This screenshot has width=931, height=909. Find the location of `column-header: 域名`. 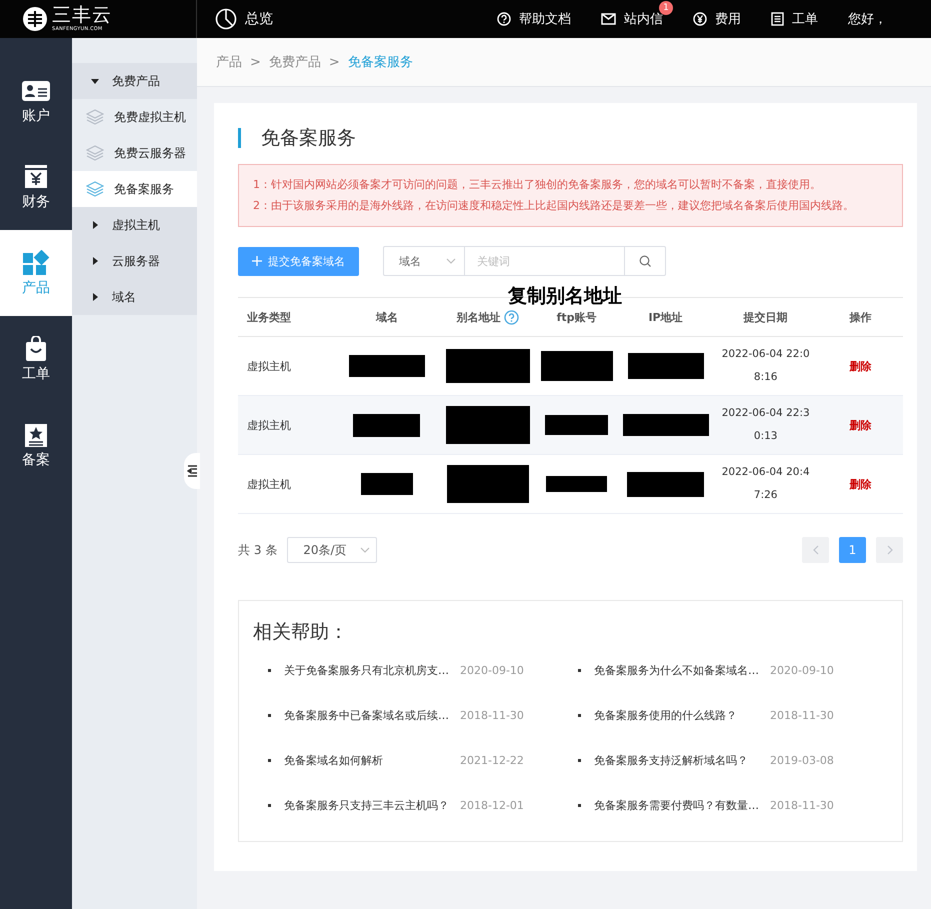

column-header: 域名 is located at coordinates (387, 317).